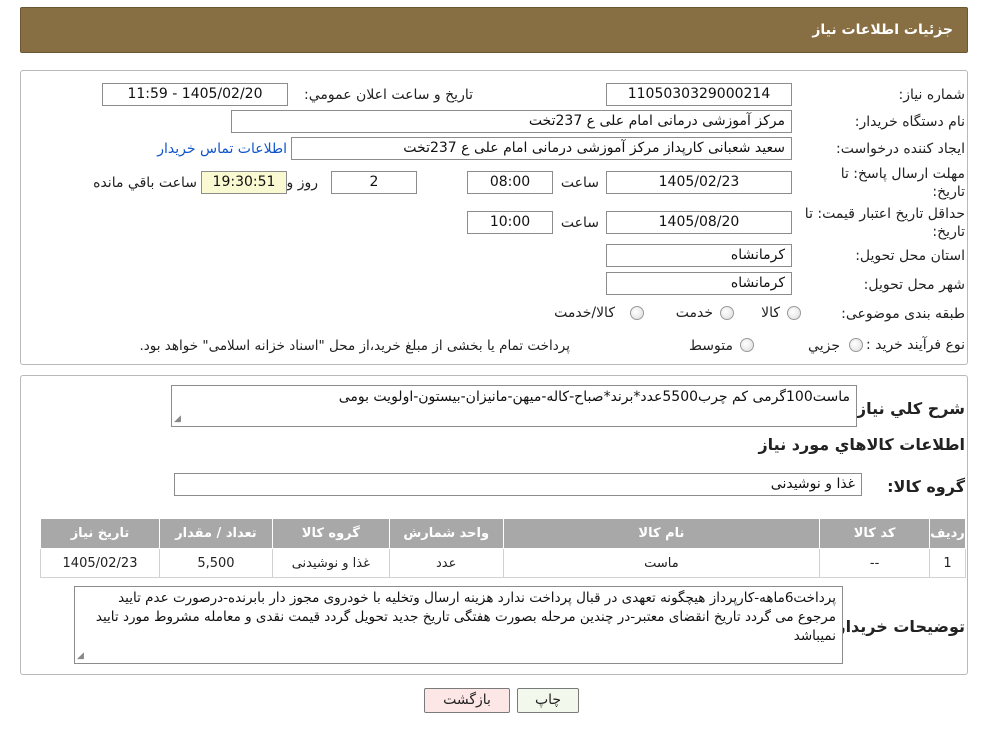 The height and width of the screenshot is (733, 985). What do you see at coordinates (915, 345) in the screenshot?
I see `process-label: نوع فرآیند خرید :` at bounding box center [915, 345].